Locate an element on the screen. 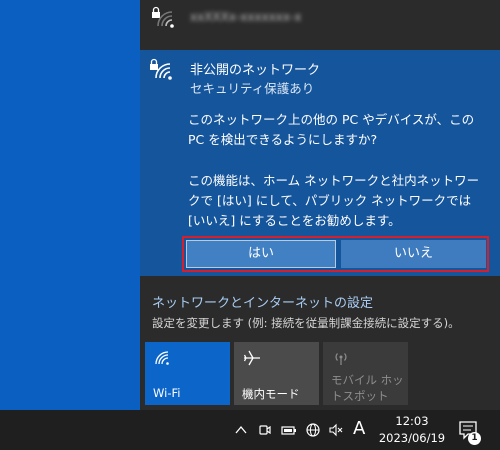  speaker-muted-icon is located at coordinates (336, 430).